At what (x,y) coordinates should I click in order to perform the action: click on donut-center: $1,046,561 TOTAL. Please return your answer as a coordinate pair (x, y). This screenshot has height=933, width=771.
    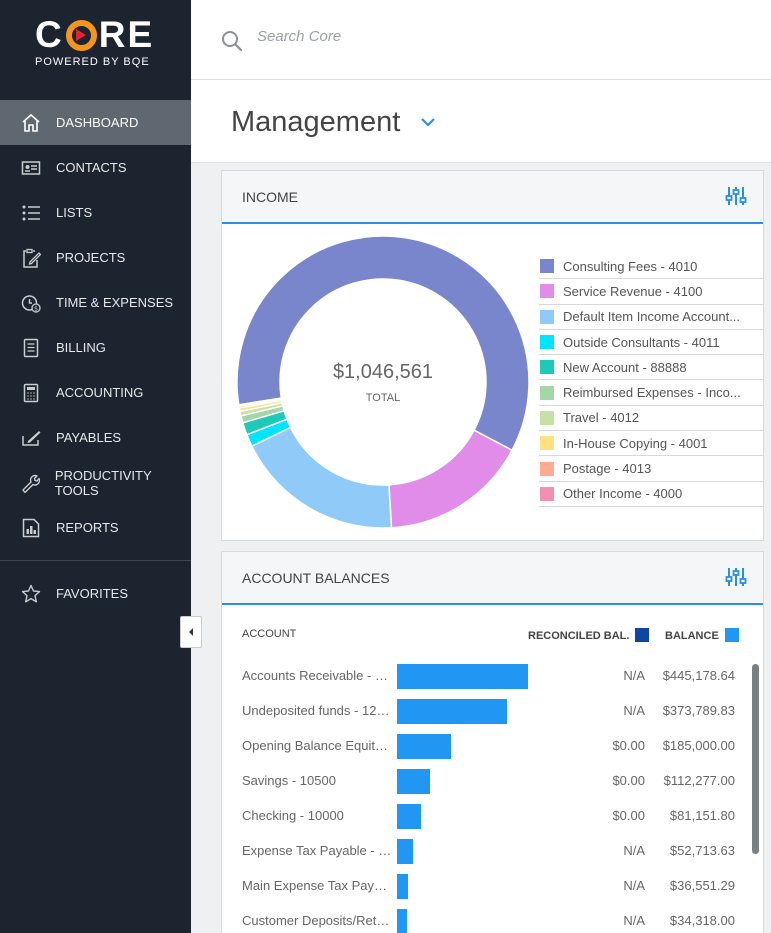
    Looking at the image, I should click on (383, 382).